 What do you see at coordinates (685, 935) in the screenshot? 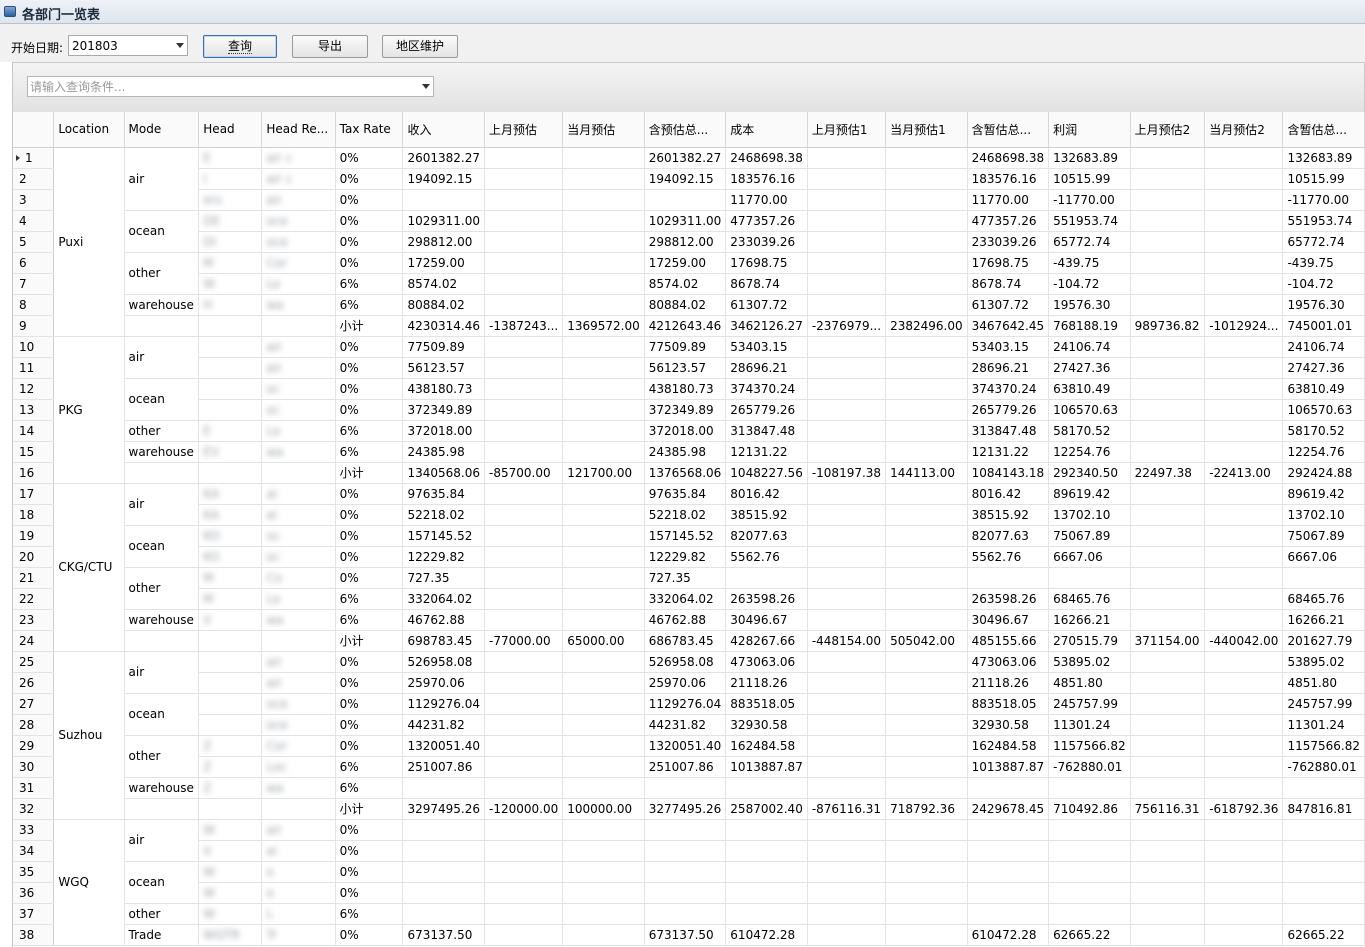
I see `value-cell: 673137.50` at bounding box center [685, 935].